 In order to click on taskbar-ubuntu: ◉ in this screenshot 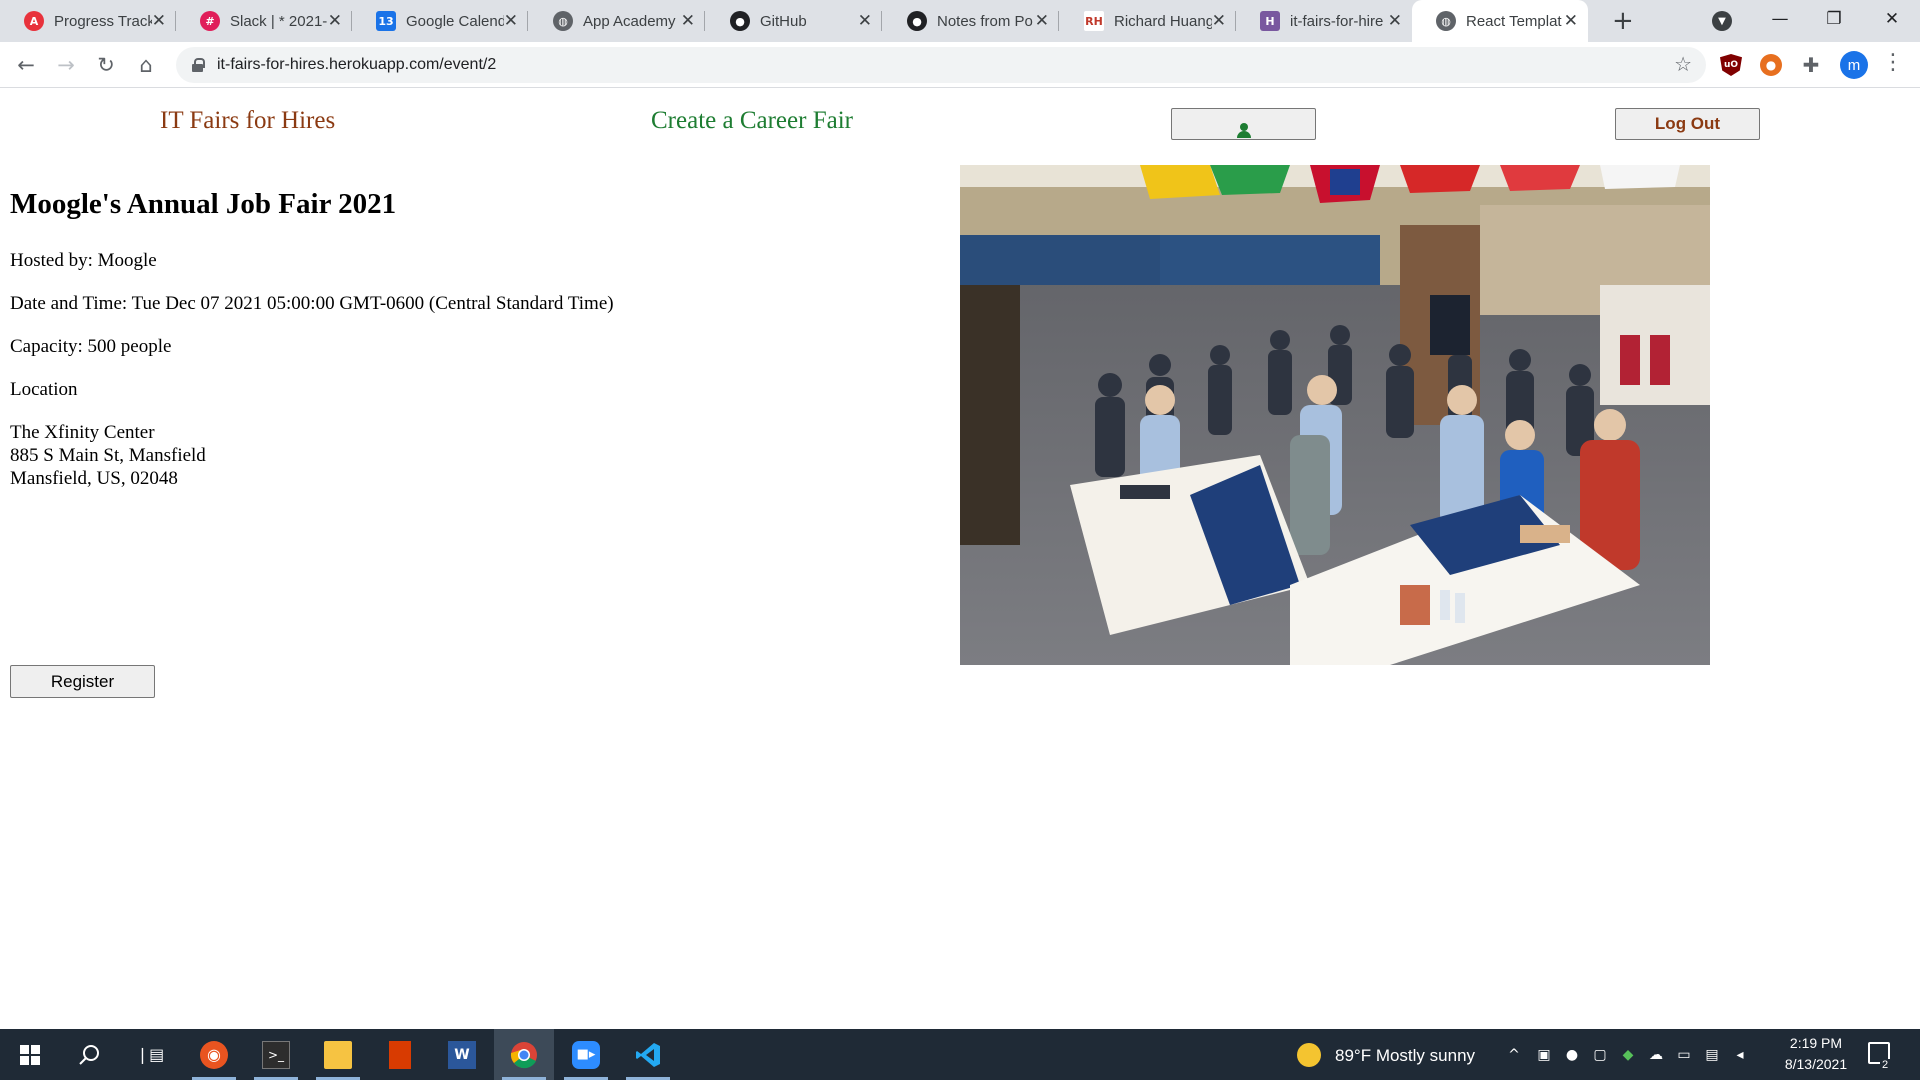, I will do `click(214, 1054)`.